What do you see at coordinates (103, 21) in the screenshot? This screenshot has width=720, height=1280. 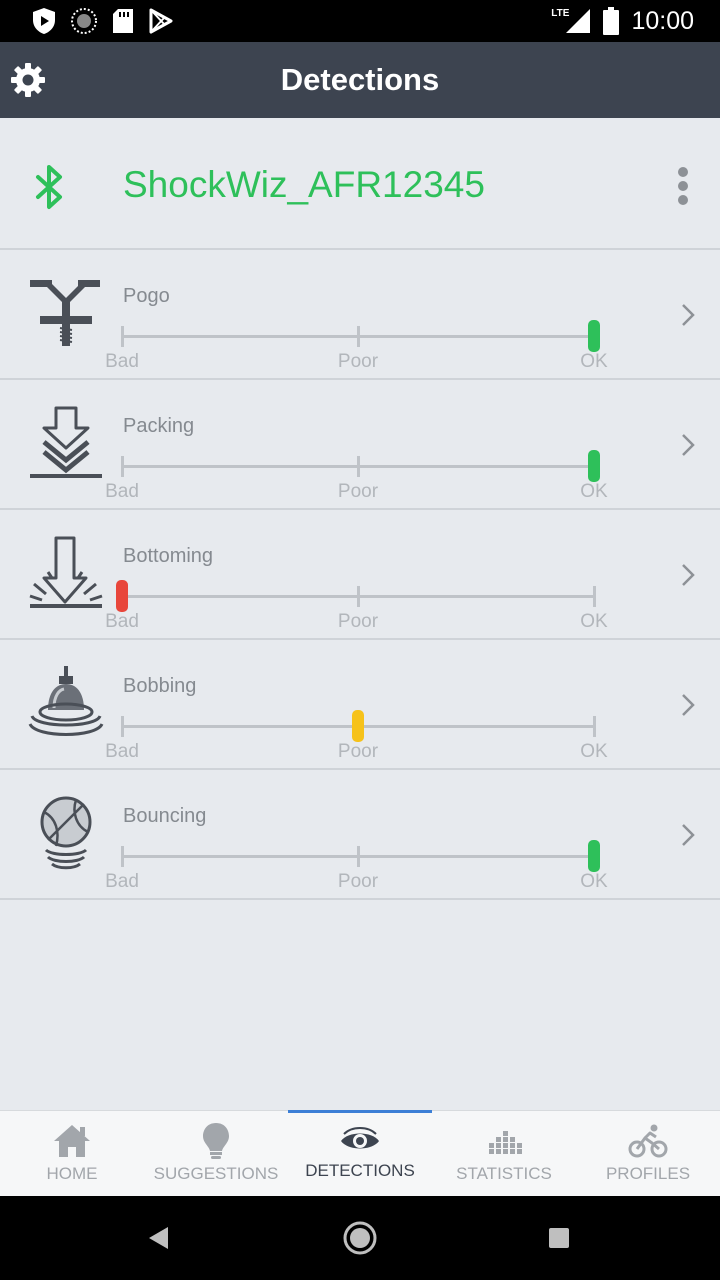 I see `status-left-icons` at bounding box center [103, 21].